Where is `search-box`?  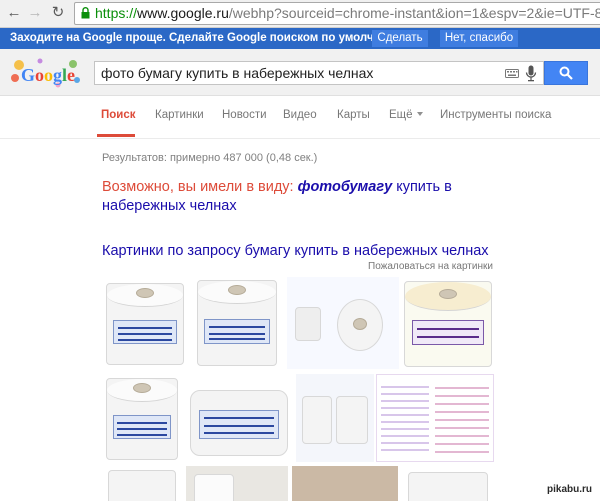
search-box is located at coordinates (319, 73).